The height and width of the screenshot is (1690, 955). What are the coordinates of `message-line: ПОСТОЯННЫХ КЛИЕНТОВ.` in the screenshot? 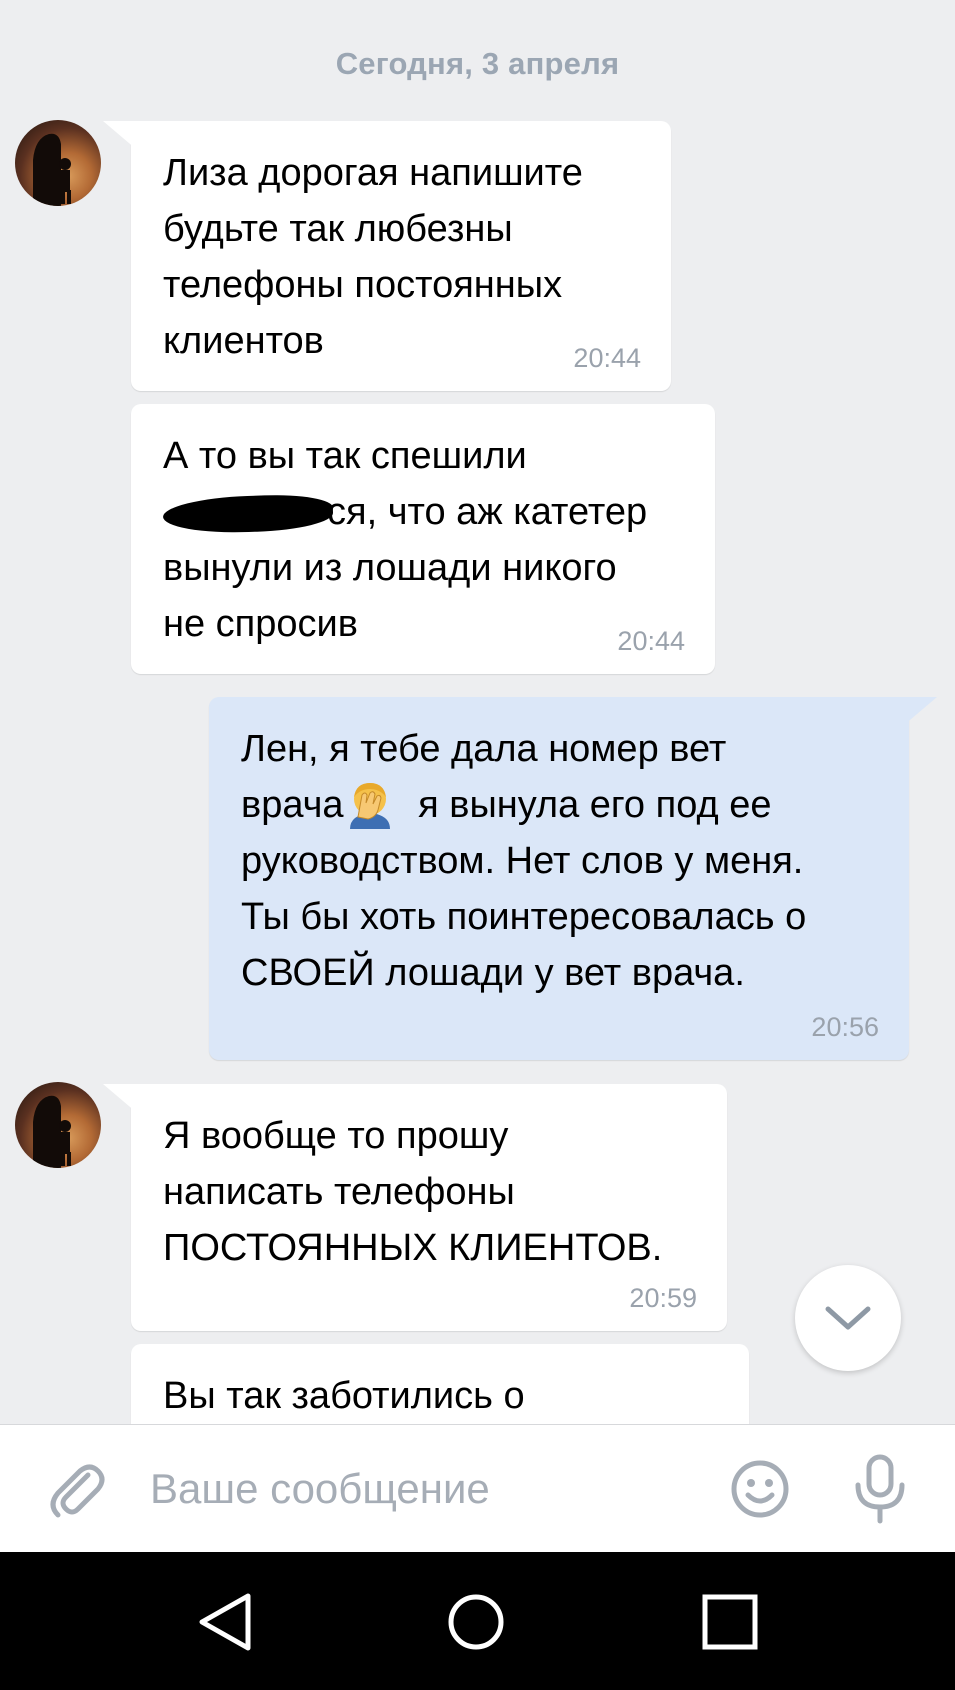 It's located at (413, 1248).